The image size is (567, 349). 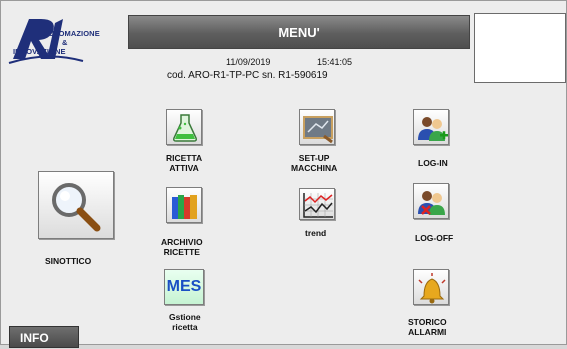 What do you see at coordinates (71, 33) in the screenshot?
I see `logo-line1: AUTOMAZIONE` at bounding box center [71, 33].